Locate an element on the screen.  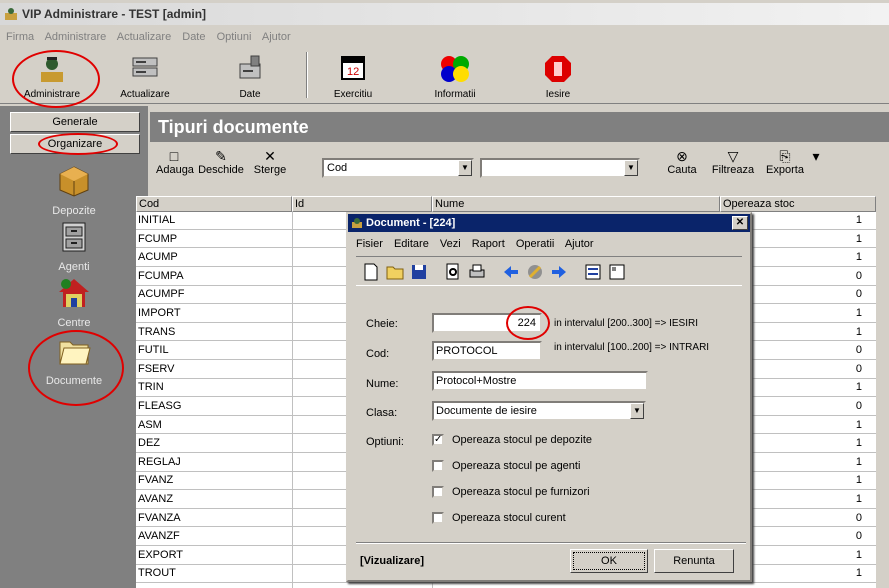
sidebar-item-centre: Centre is located at coordinates (74, 302).